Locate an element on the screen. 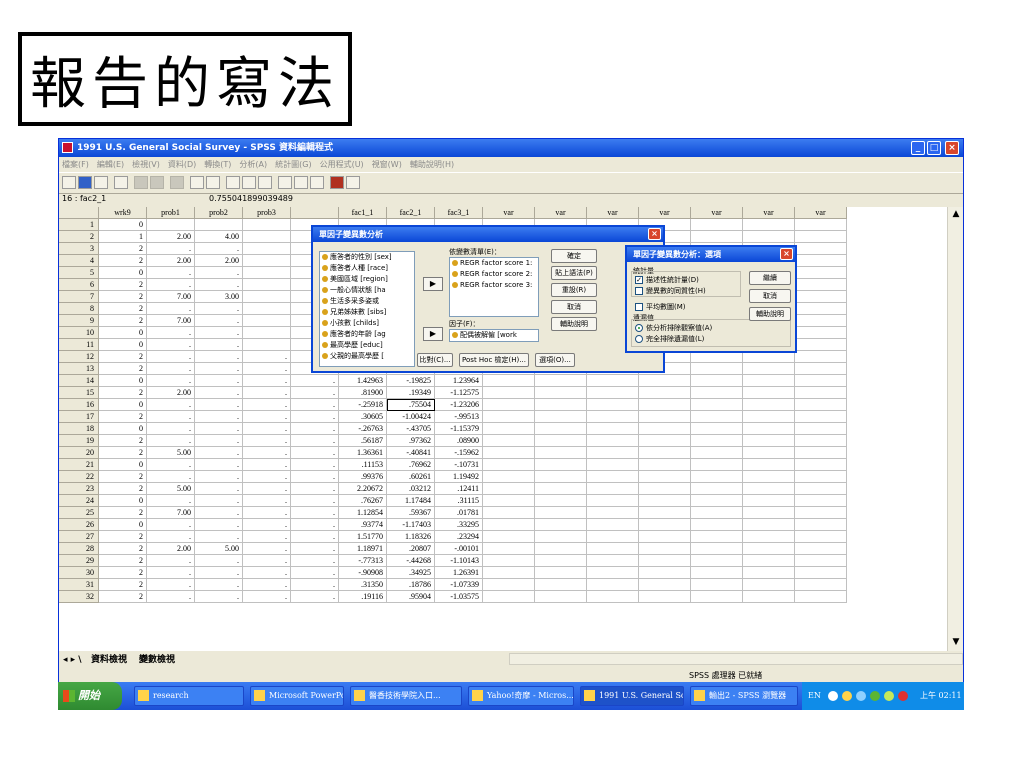  list-item: REGR factor score 1: is located at coordinates (494, 263).